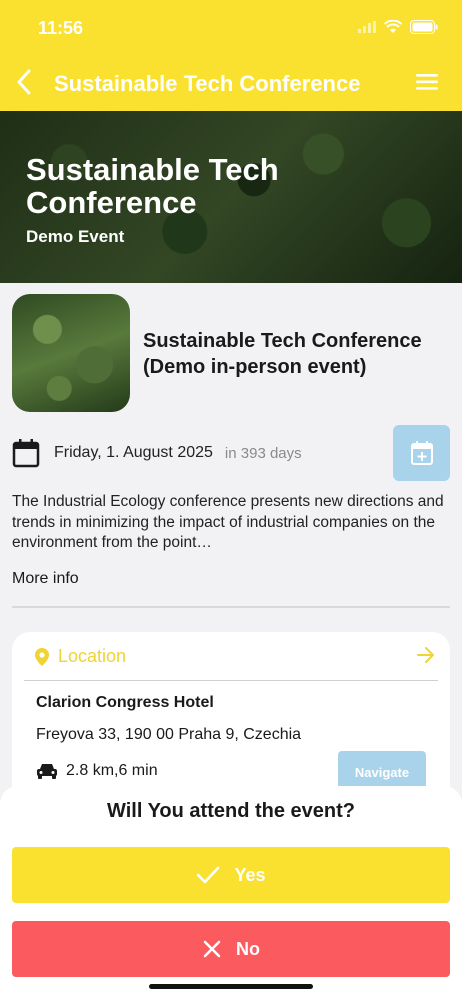 The height and width of the screenshot is (1000, 462). I want to click on hero-title: Sustainable Tech Conference, so click(152, 186).